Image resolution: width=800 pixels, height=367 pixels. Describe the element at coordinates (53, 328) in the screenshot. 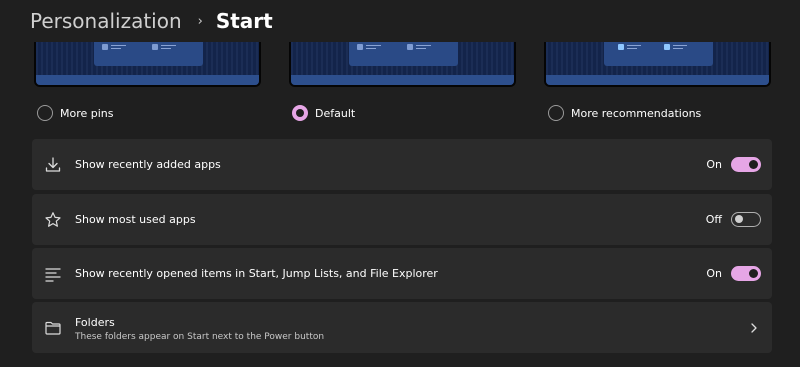

I see `folder-icon` at that location.